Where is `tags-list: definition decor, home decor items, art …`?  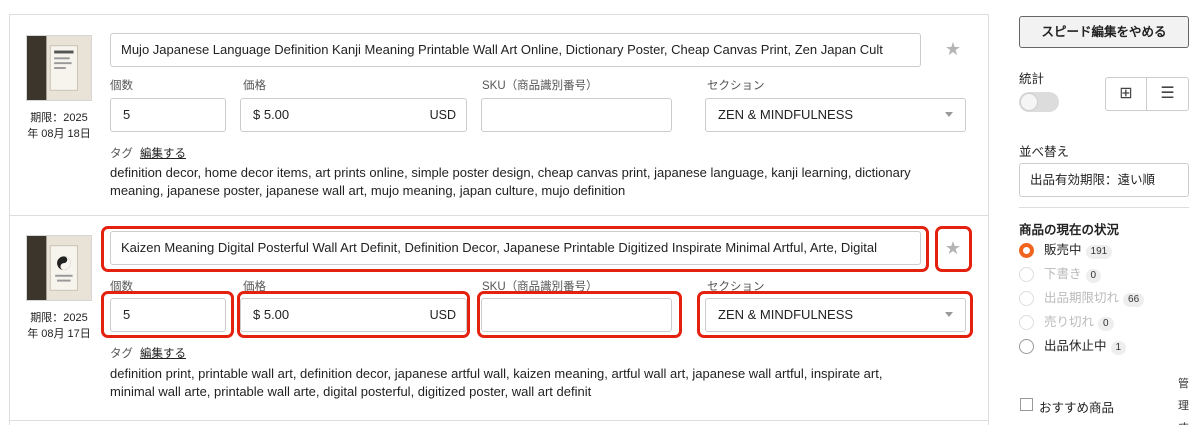 tags-list: definition decor, home decor items, art … is located at coordinates (535, 182).